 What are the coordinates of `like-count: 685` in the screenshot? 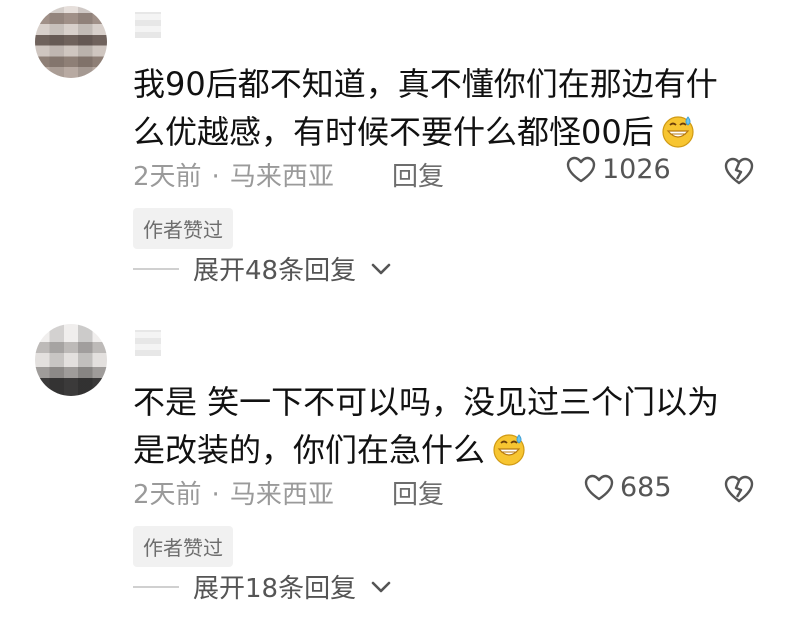 It's located at (646, 487).